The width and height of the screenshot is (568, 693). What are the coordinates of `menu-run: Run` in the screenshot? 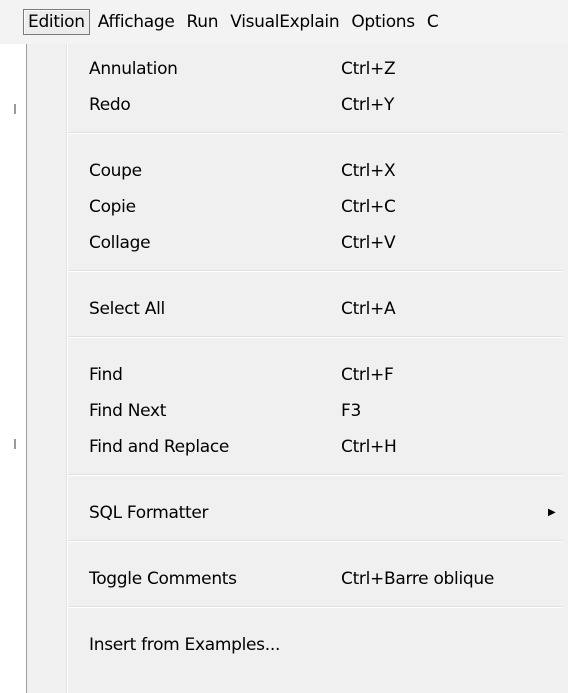 It's located at (203, 22).